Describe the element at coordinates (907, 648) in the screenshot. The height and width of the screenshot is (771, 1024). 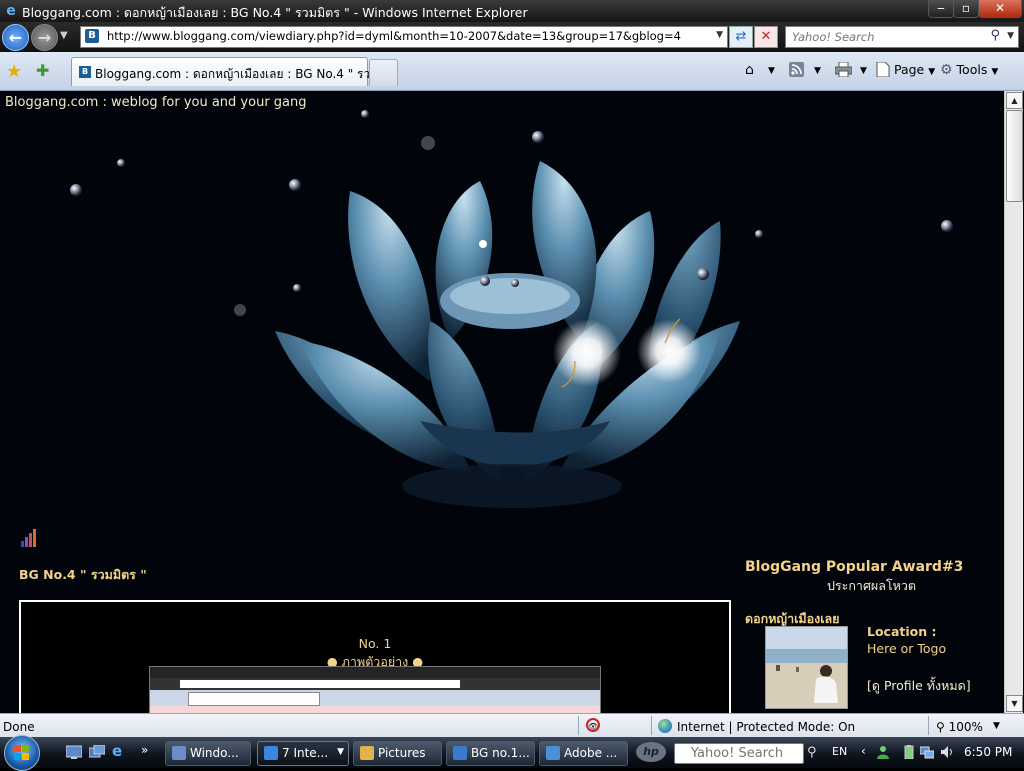
I see `location-value: Here or Togo` at that location.